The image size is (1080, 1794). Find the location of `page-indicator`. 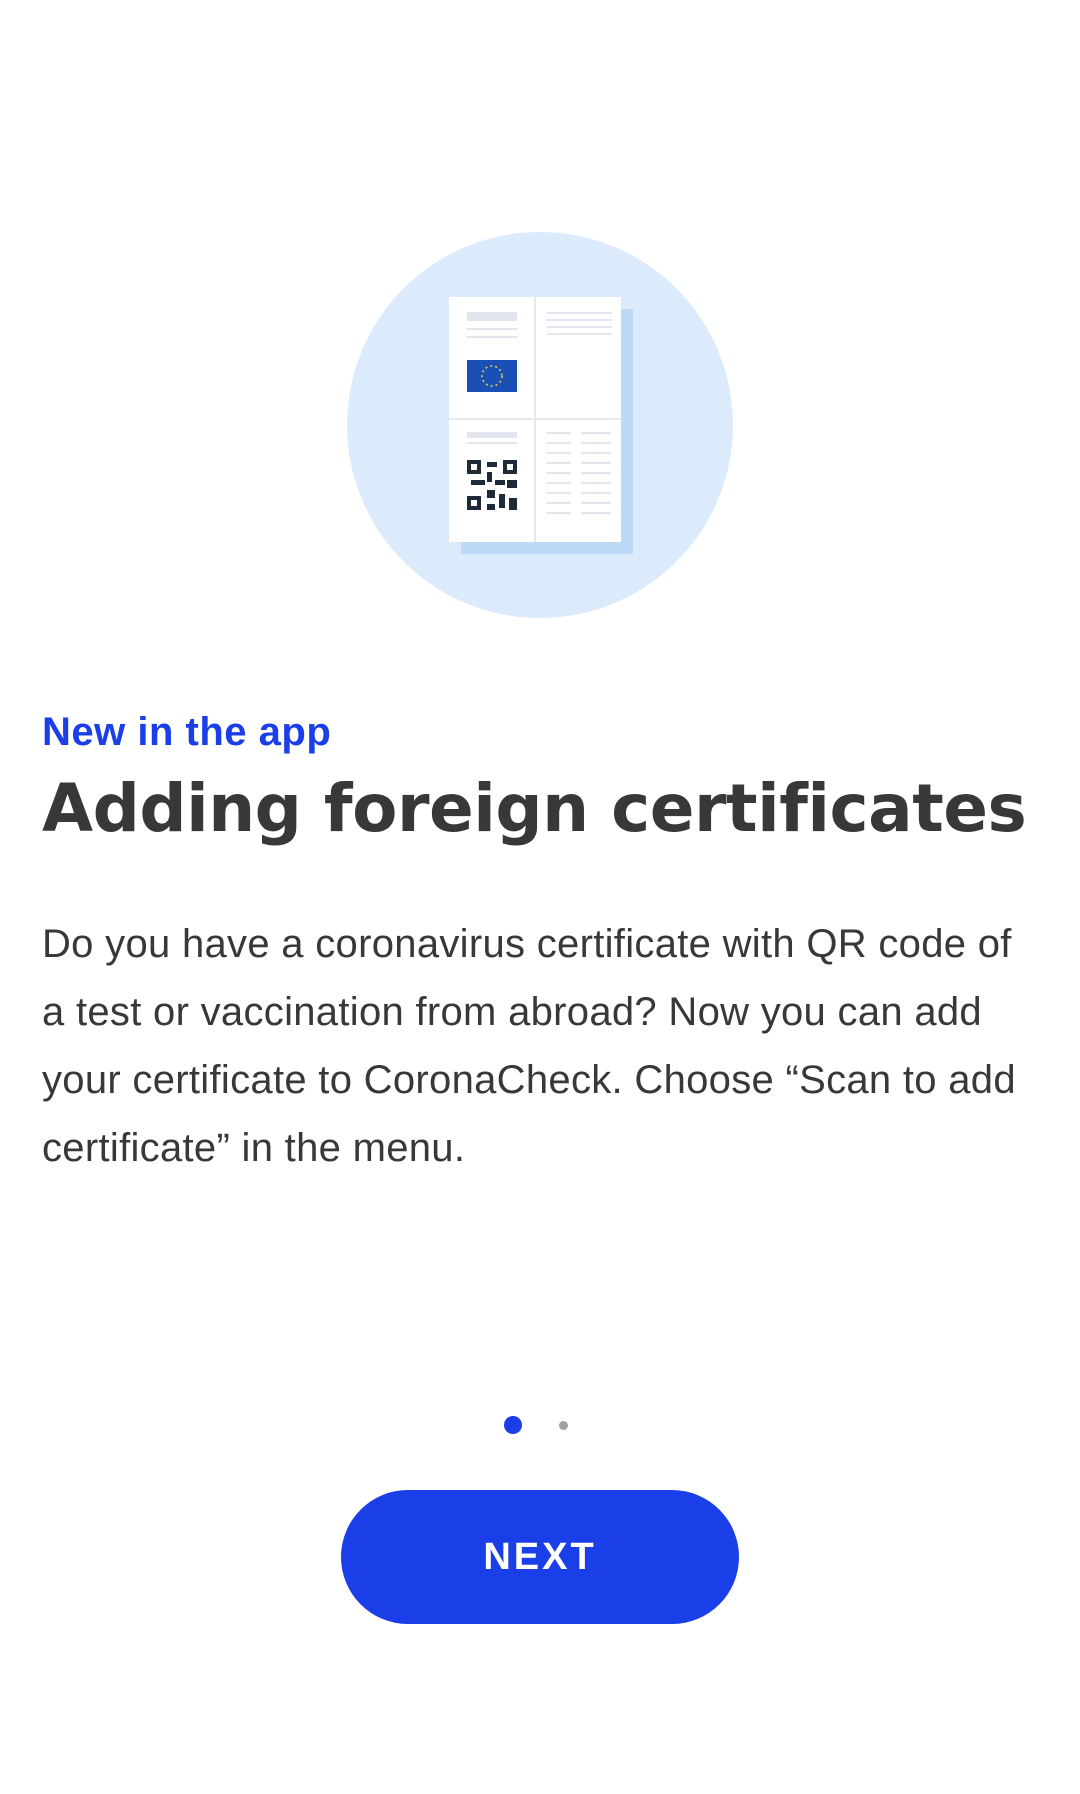

page-indicator is located at coordinates (540, 1425).